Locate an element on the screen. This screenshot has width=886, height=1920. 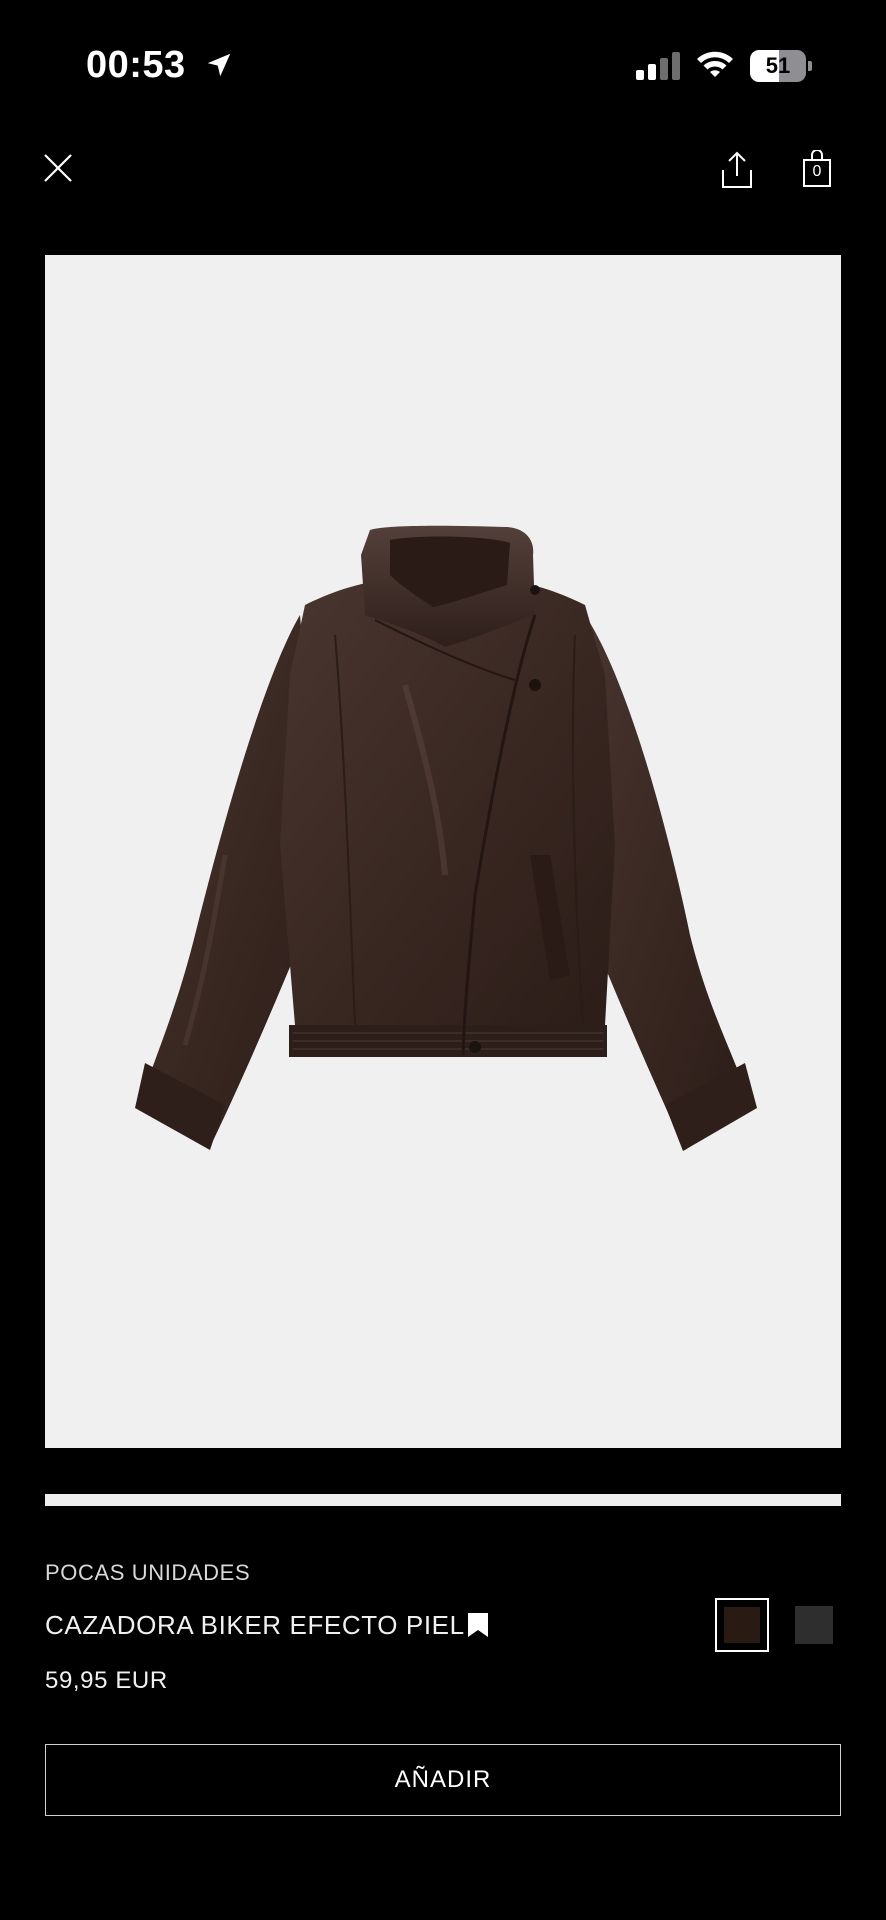
battery-body: 51 is located at coordinates (778, 66).